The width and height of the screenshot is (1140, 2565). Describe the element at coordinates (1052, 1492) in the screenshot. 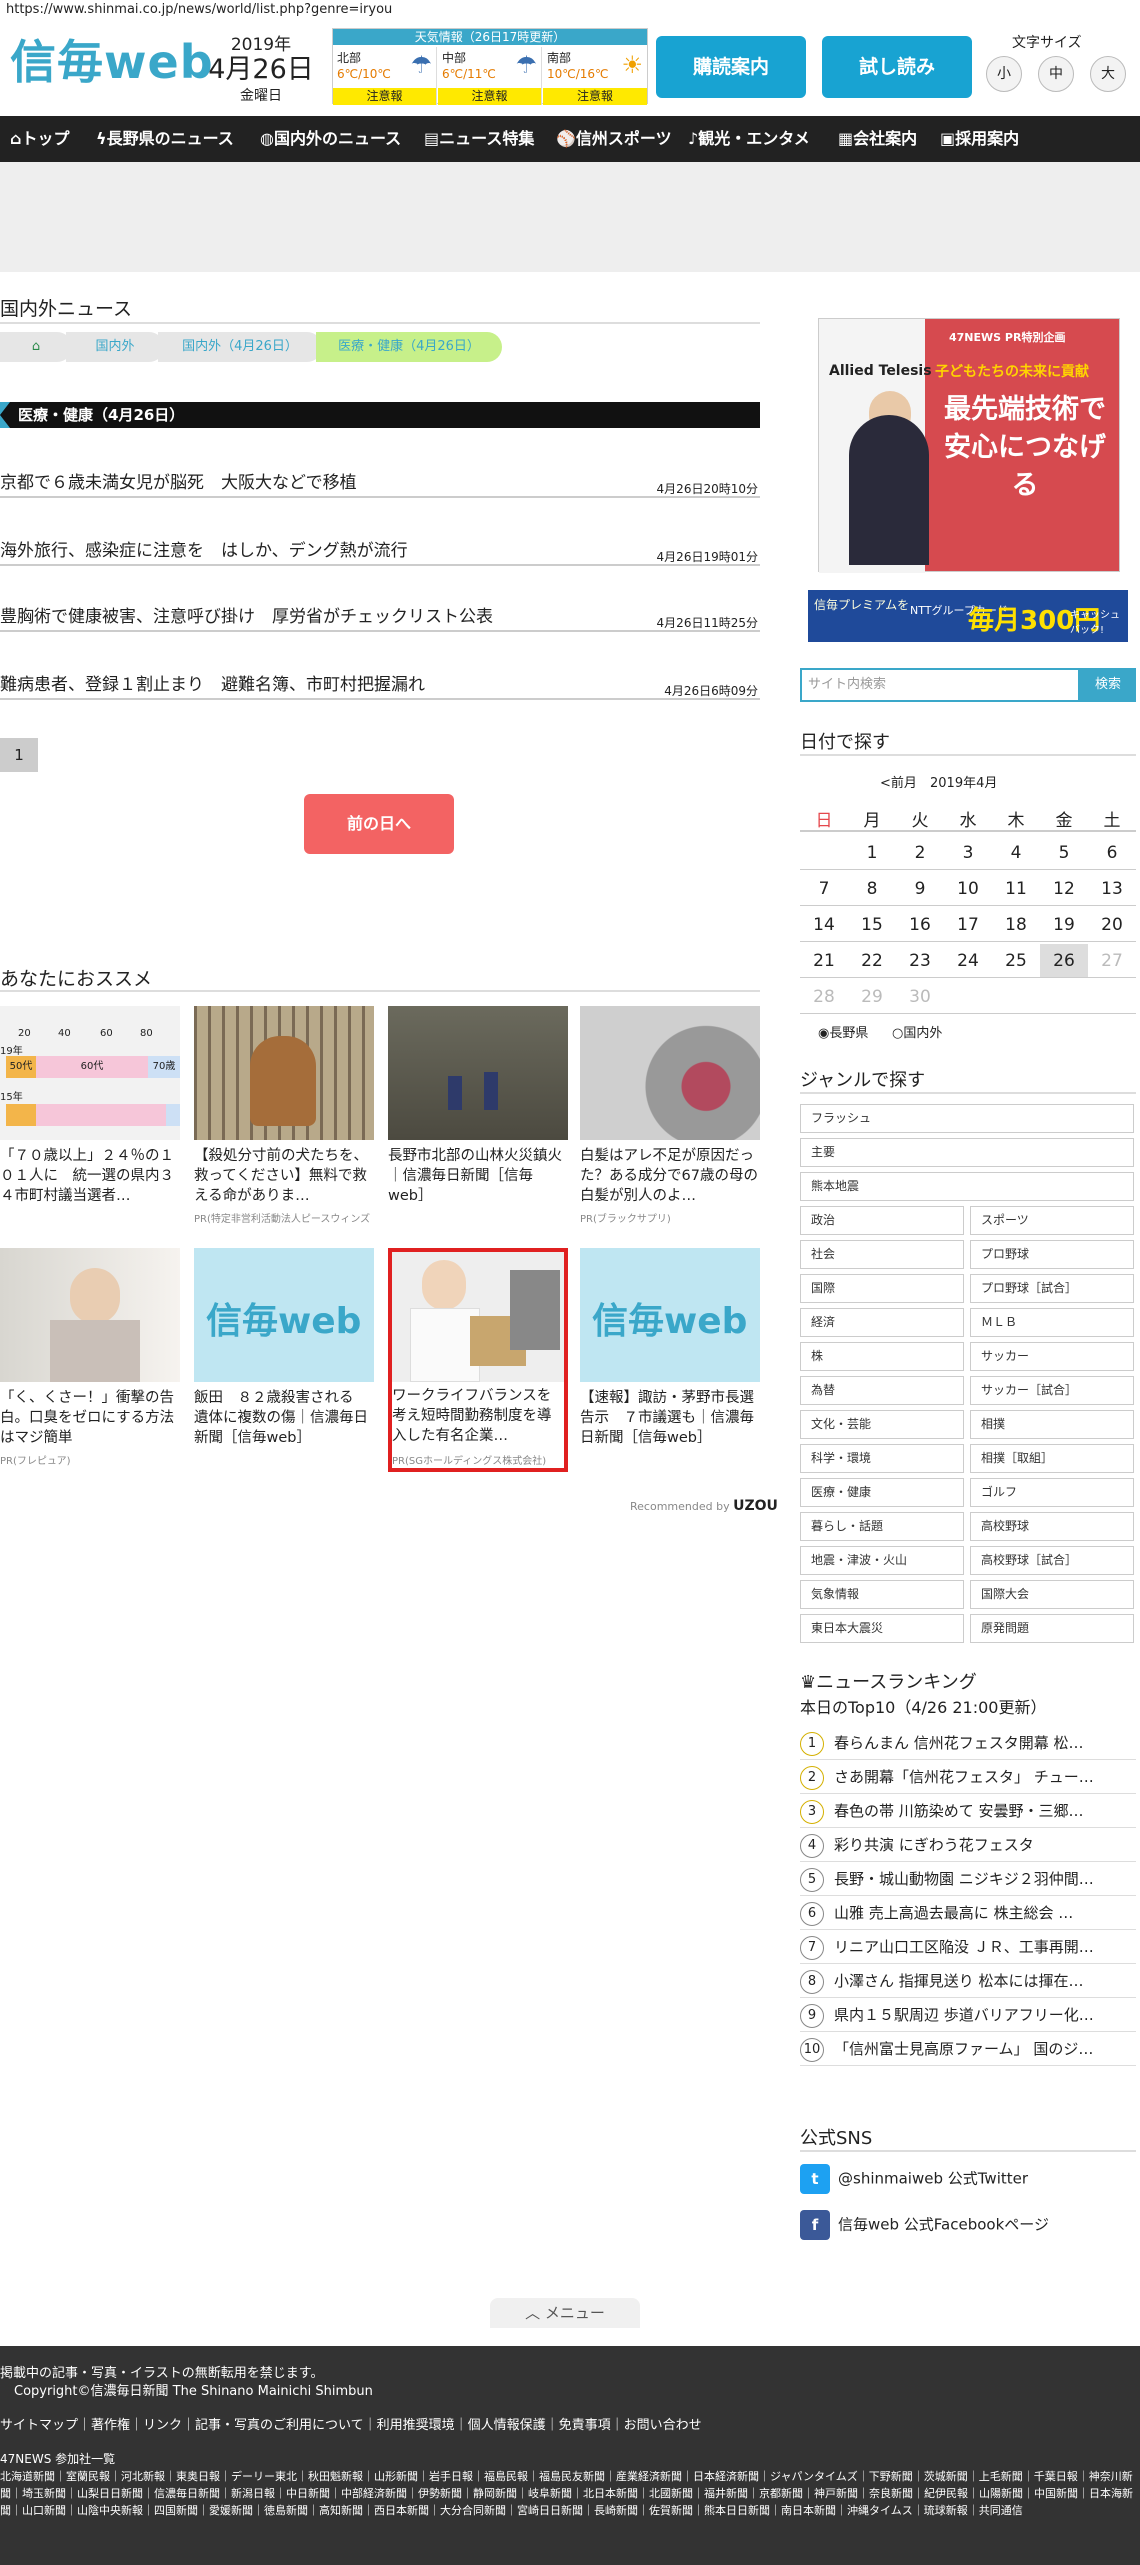

I see `genre-item: ゴルフ` at that location.